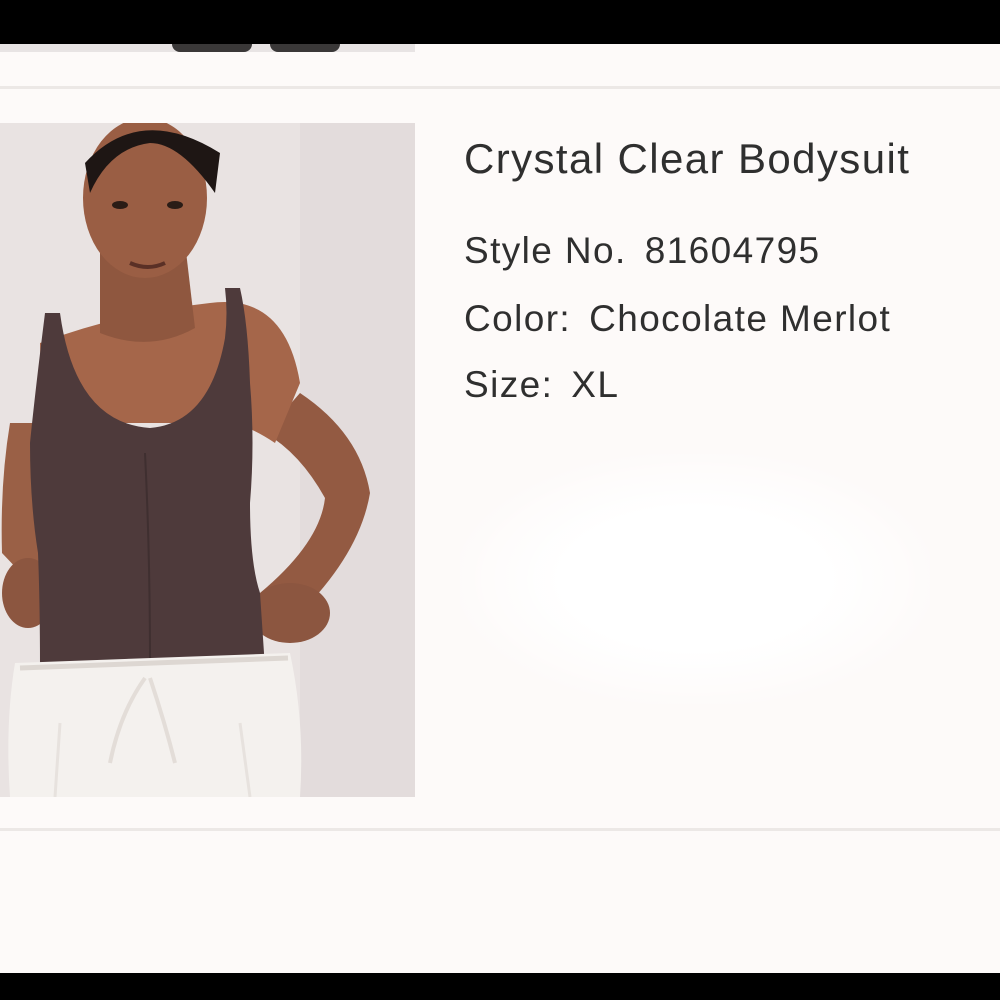 The height and width of the screenshot is (1000, 1000). Describe the element at coordinates (500, 986) in the screenshot. I see `bottom-black-bar` at that location.